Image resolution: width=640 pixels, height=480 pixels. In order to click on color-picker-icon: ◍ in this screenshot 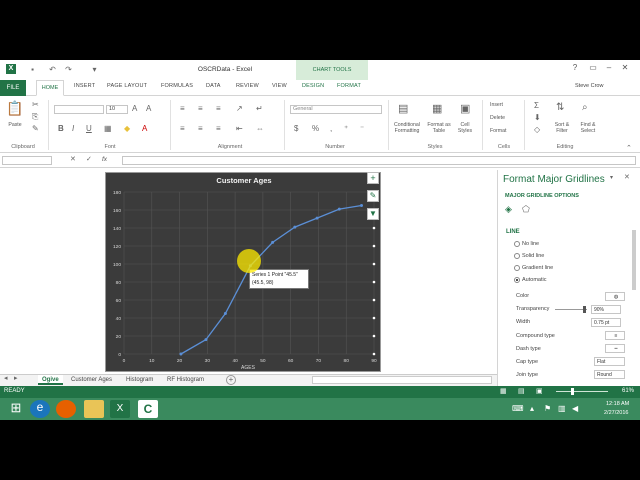, I will do `click(615, 296)`.